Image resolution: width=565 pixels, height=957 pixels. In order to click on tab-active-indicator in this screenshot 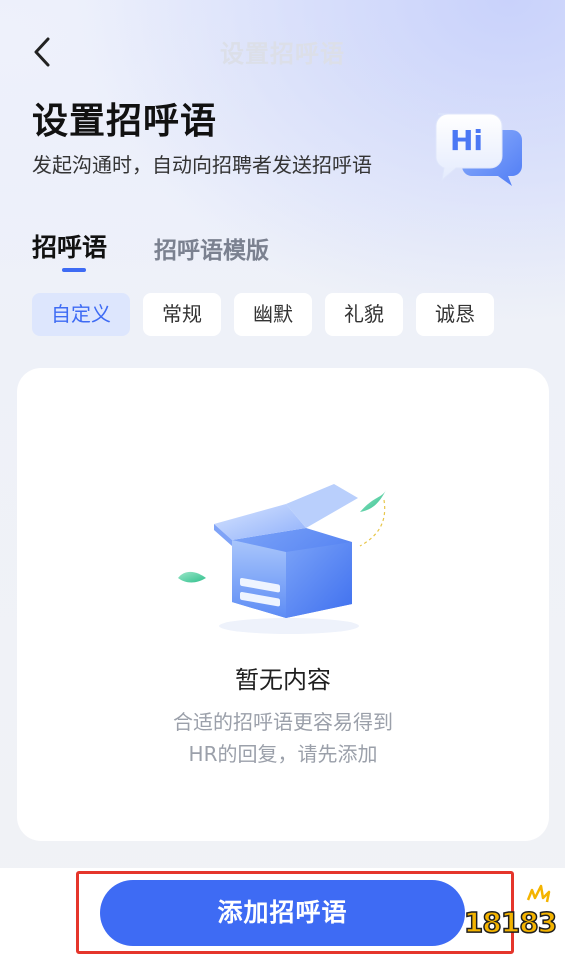, I will do `click(74, 270)`.